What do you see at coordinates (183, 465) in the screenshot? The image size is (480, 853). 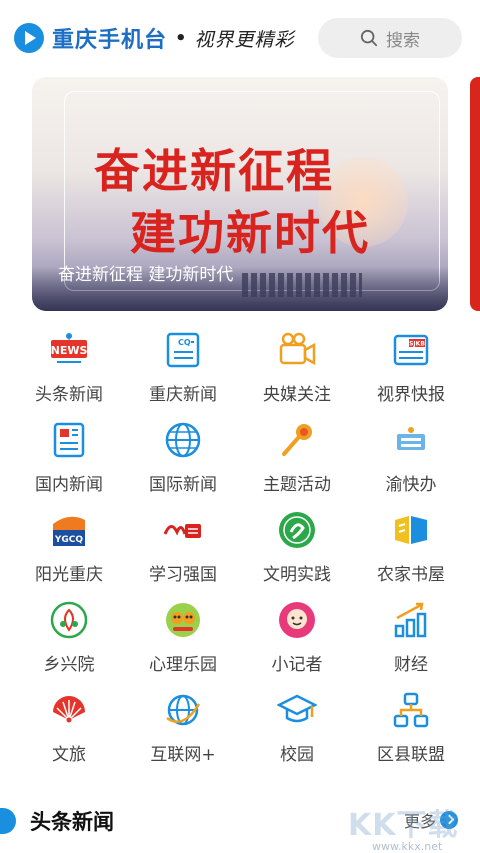 I see `grid-item-international-news: 国际新闻` at bounding box center [183, 465].